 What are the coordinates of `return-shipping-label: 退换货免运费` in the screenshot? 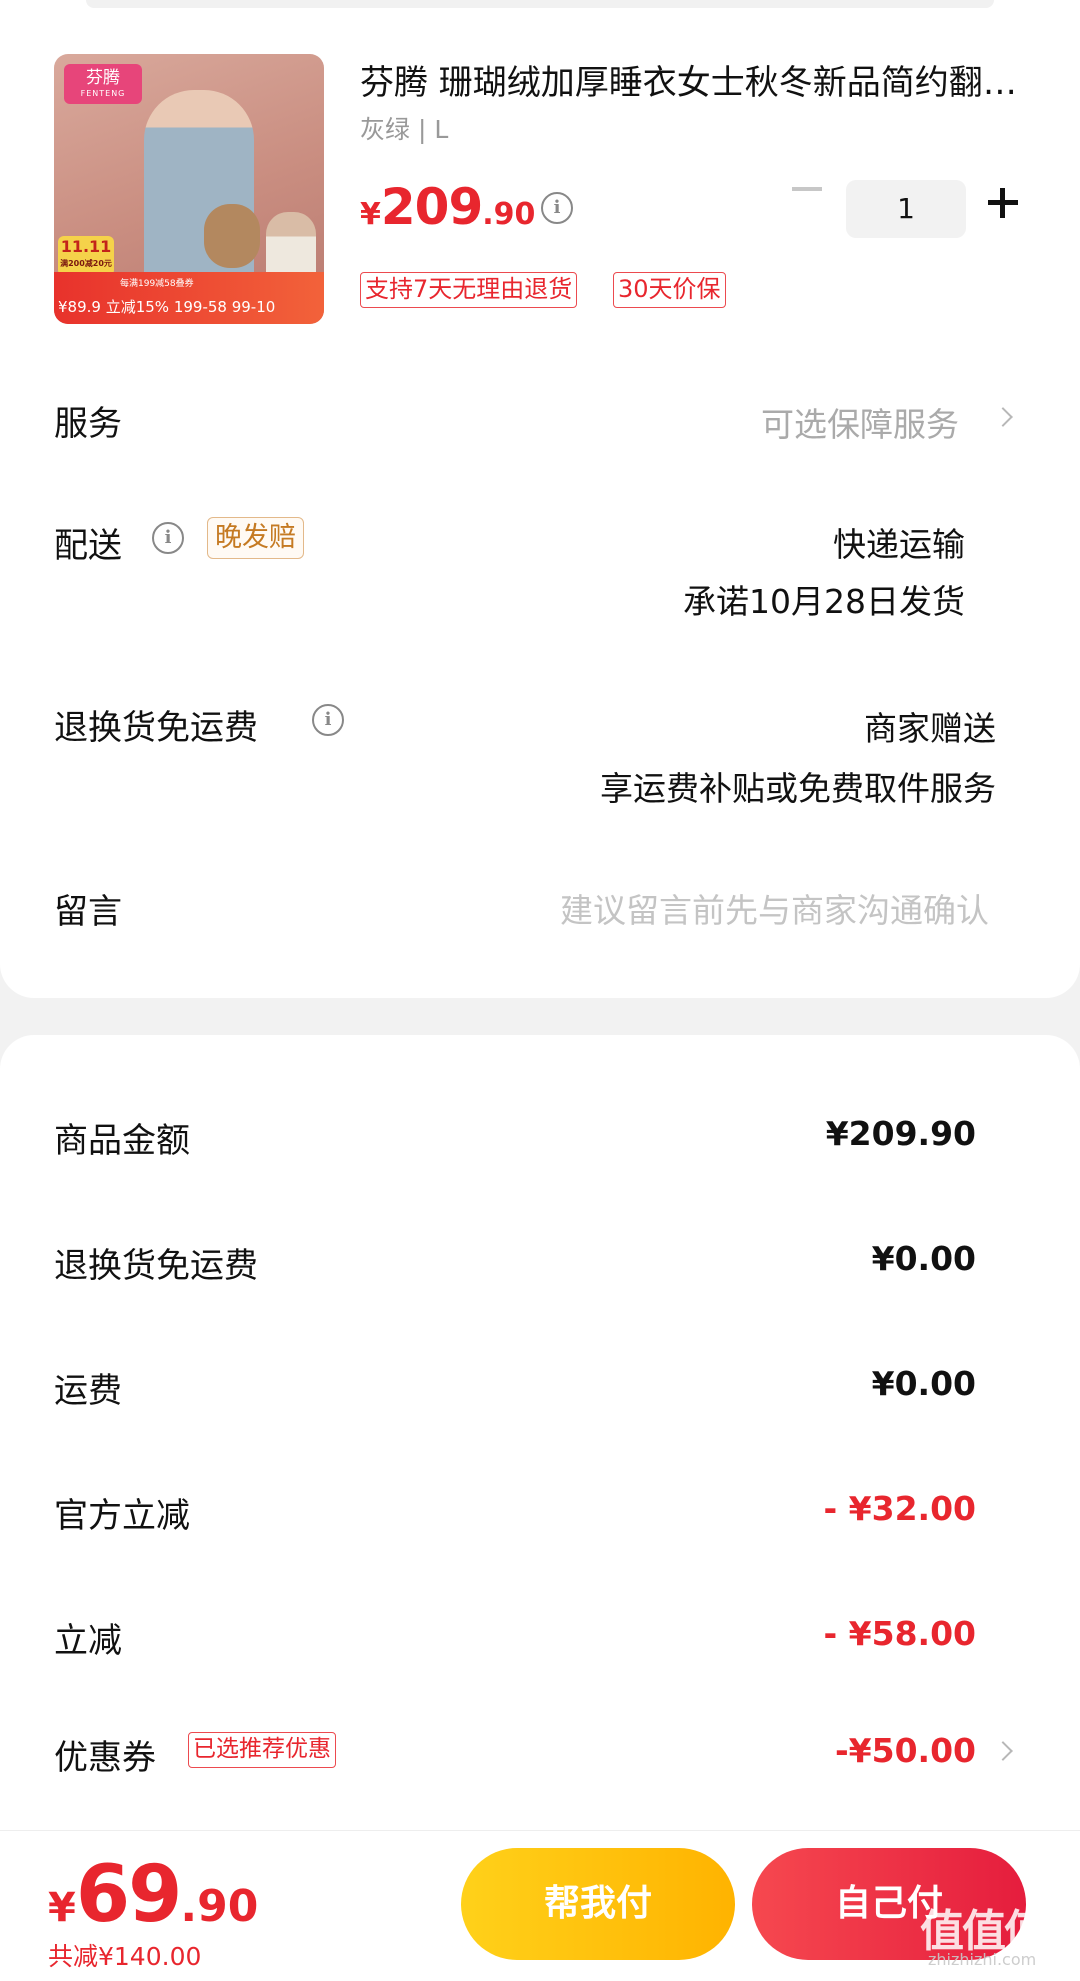 It's located at (156, 728).